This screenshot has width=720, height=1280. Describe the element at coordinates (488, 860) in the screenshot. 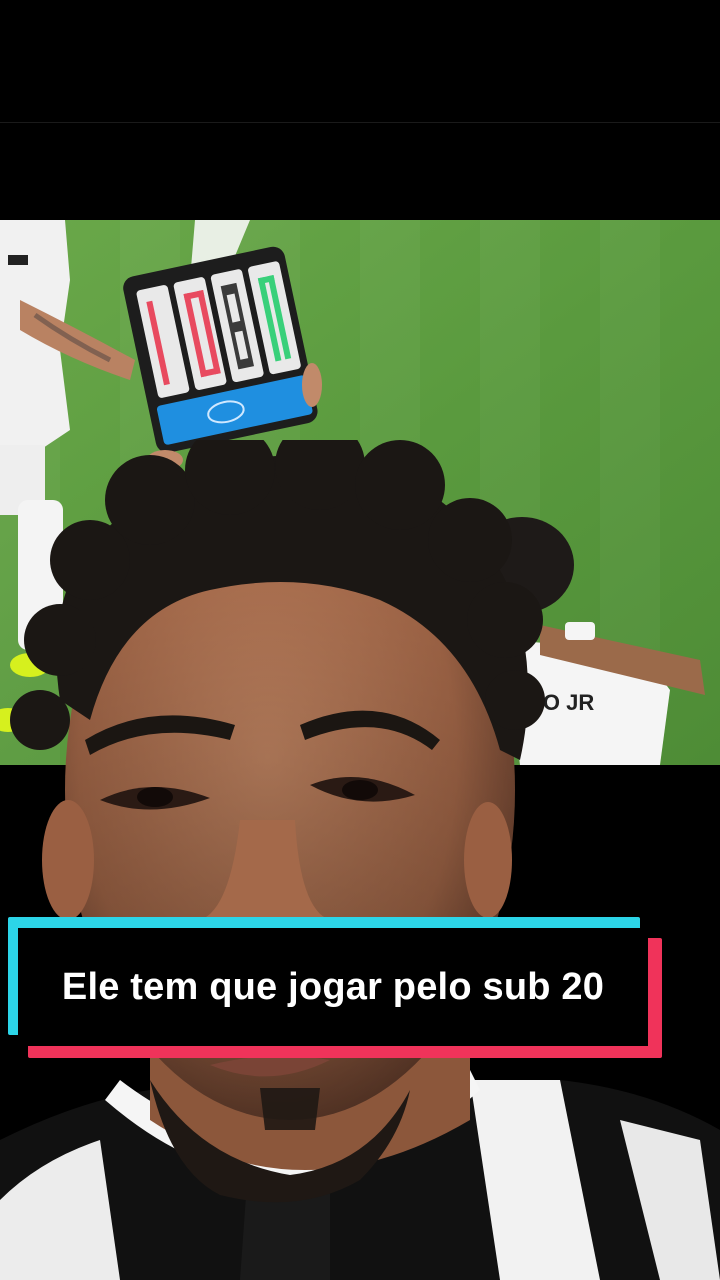

I see `right-ear` at that location.